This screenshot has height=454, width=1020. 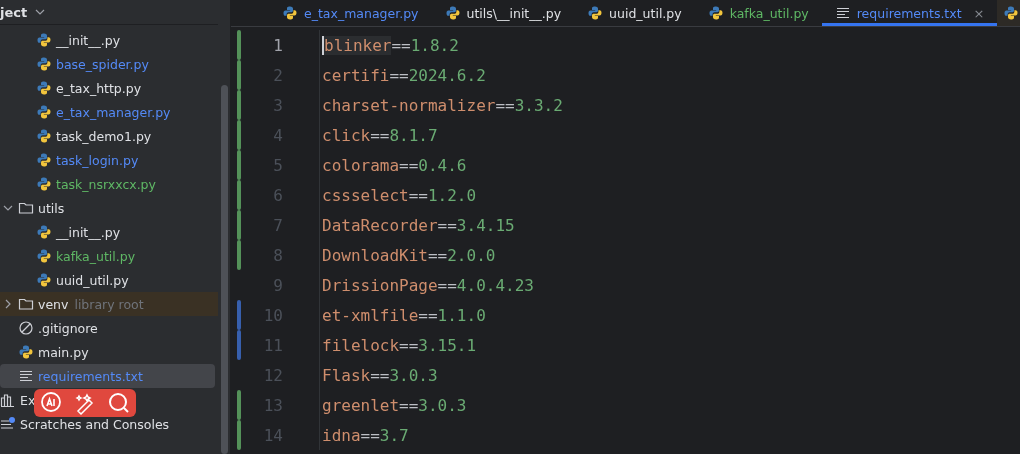 I want to click on tree-item: Scratches and Consoles, so click(x=107, y=424).